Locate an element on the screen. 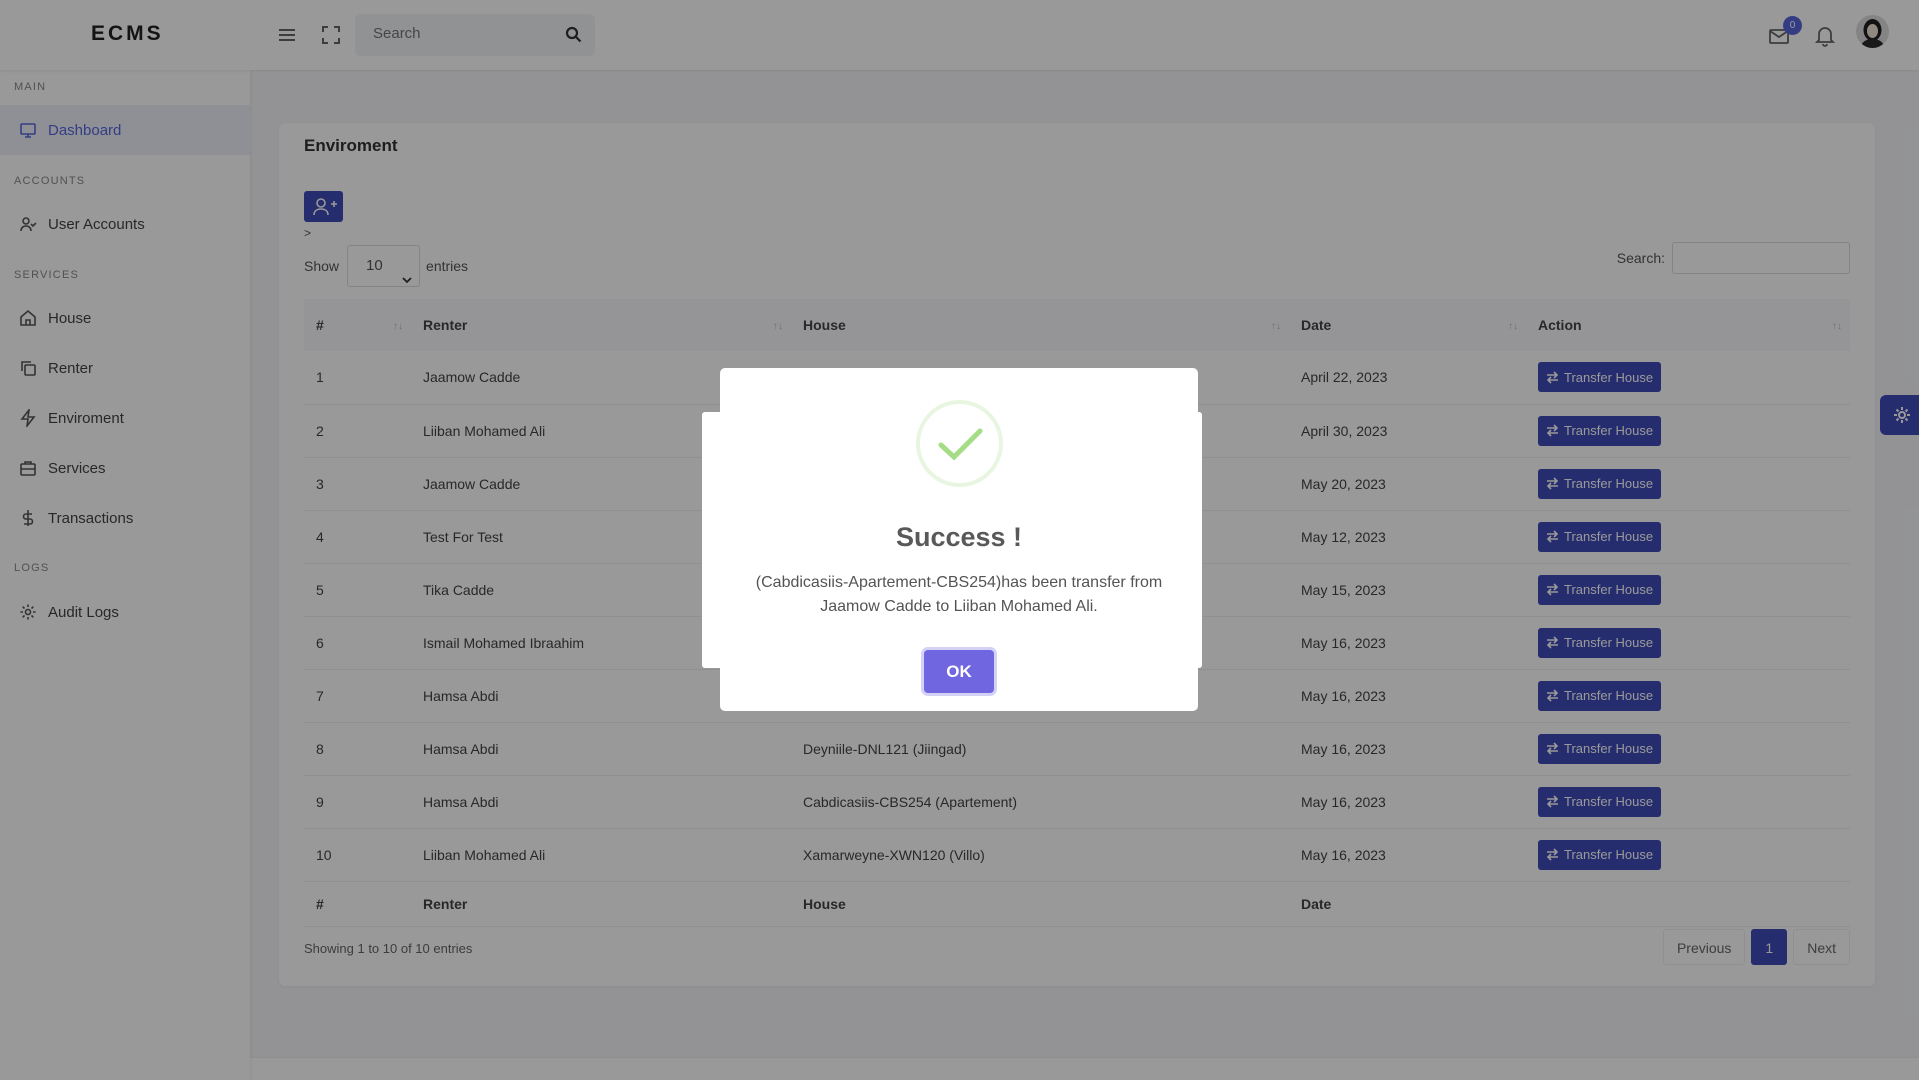  success-icon is located at coordinates (959, 443).